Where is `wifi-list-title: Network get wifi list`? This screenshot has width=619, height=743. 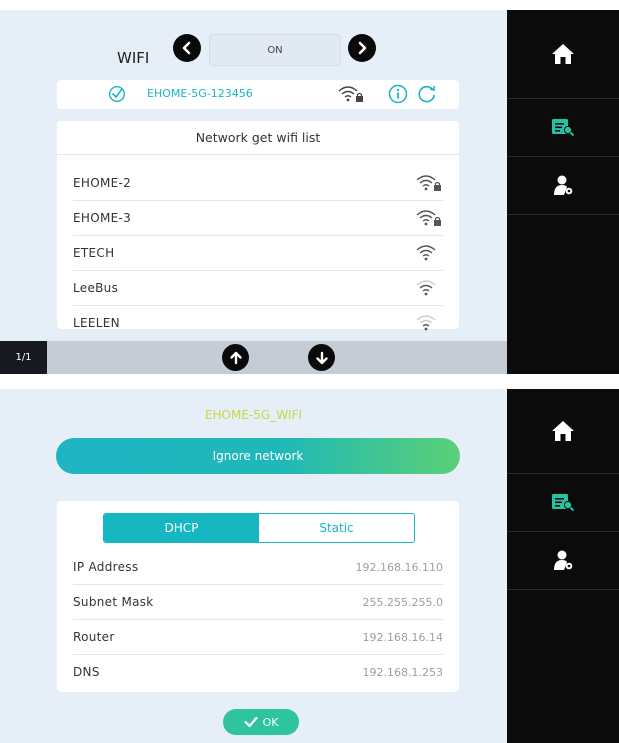 wifi-list-title: Network get wifi list is located at coordinates (258, 137).